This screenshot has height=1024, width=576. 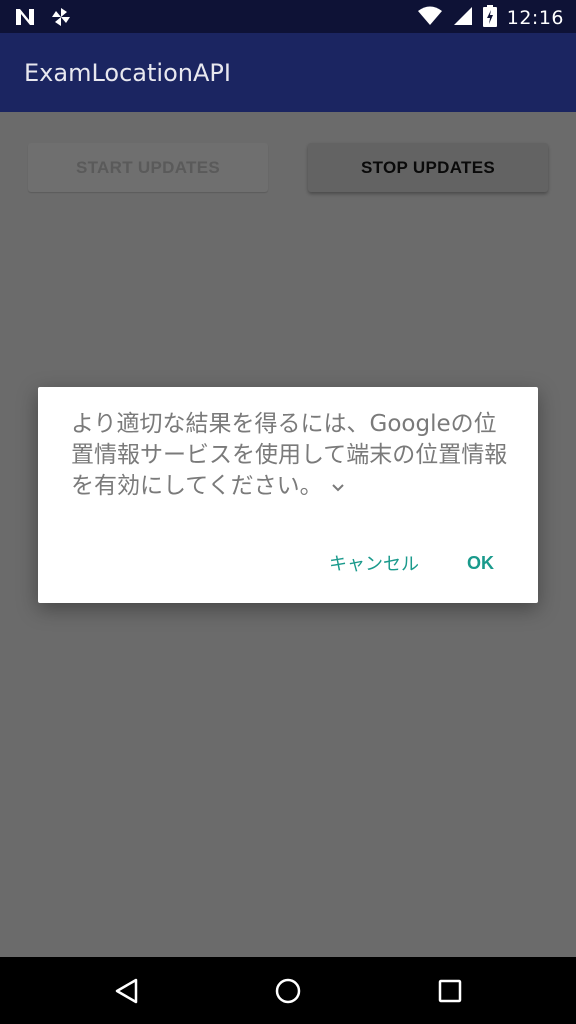 I want to click on stop-updates-button: STOP UPDATES, so click(x=428, y=167).